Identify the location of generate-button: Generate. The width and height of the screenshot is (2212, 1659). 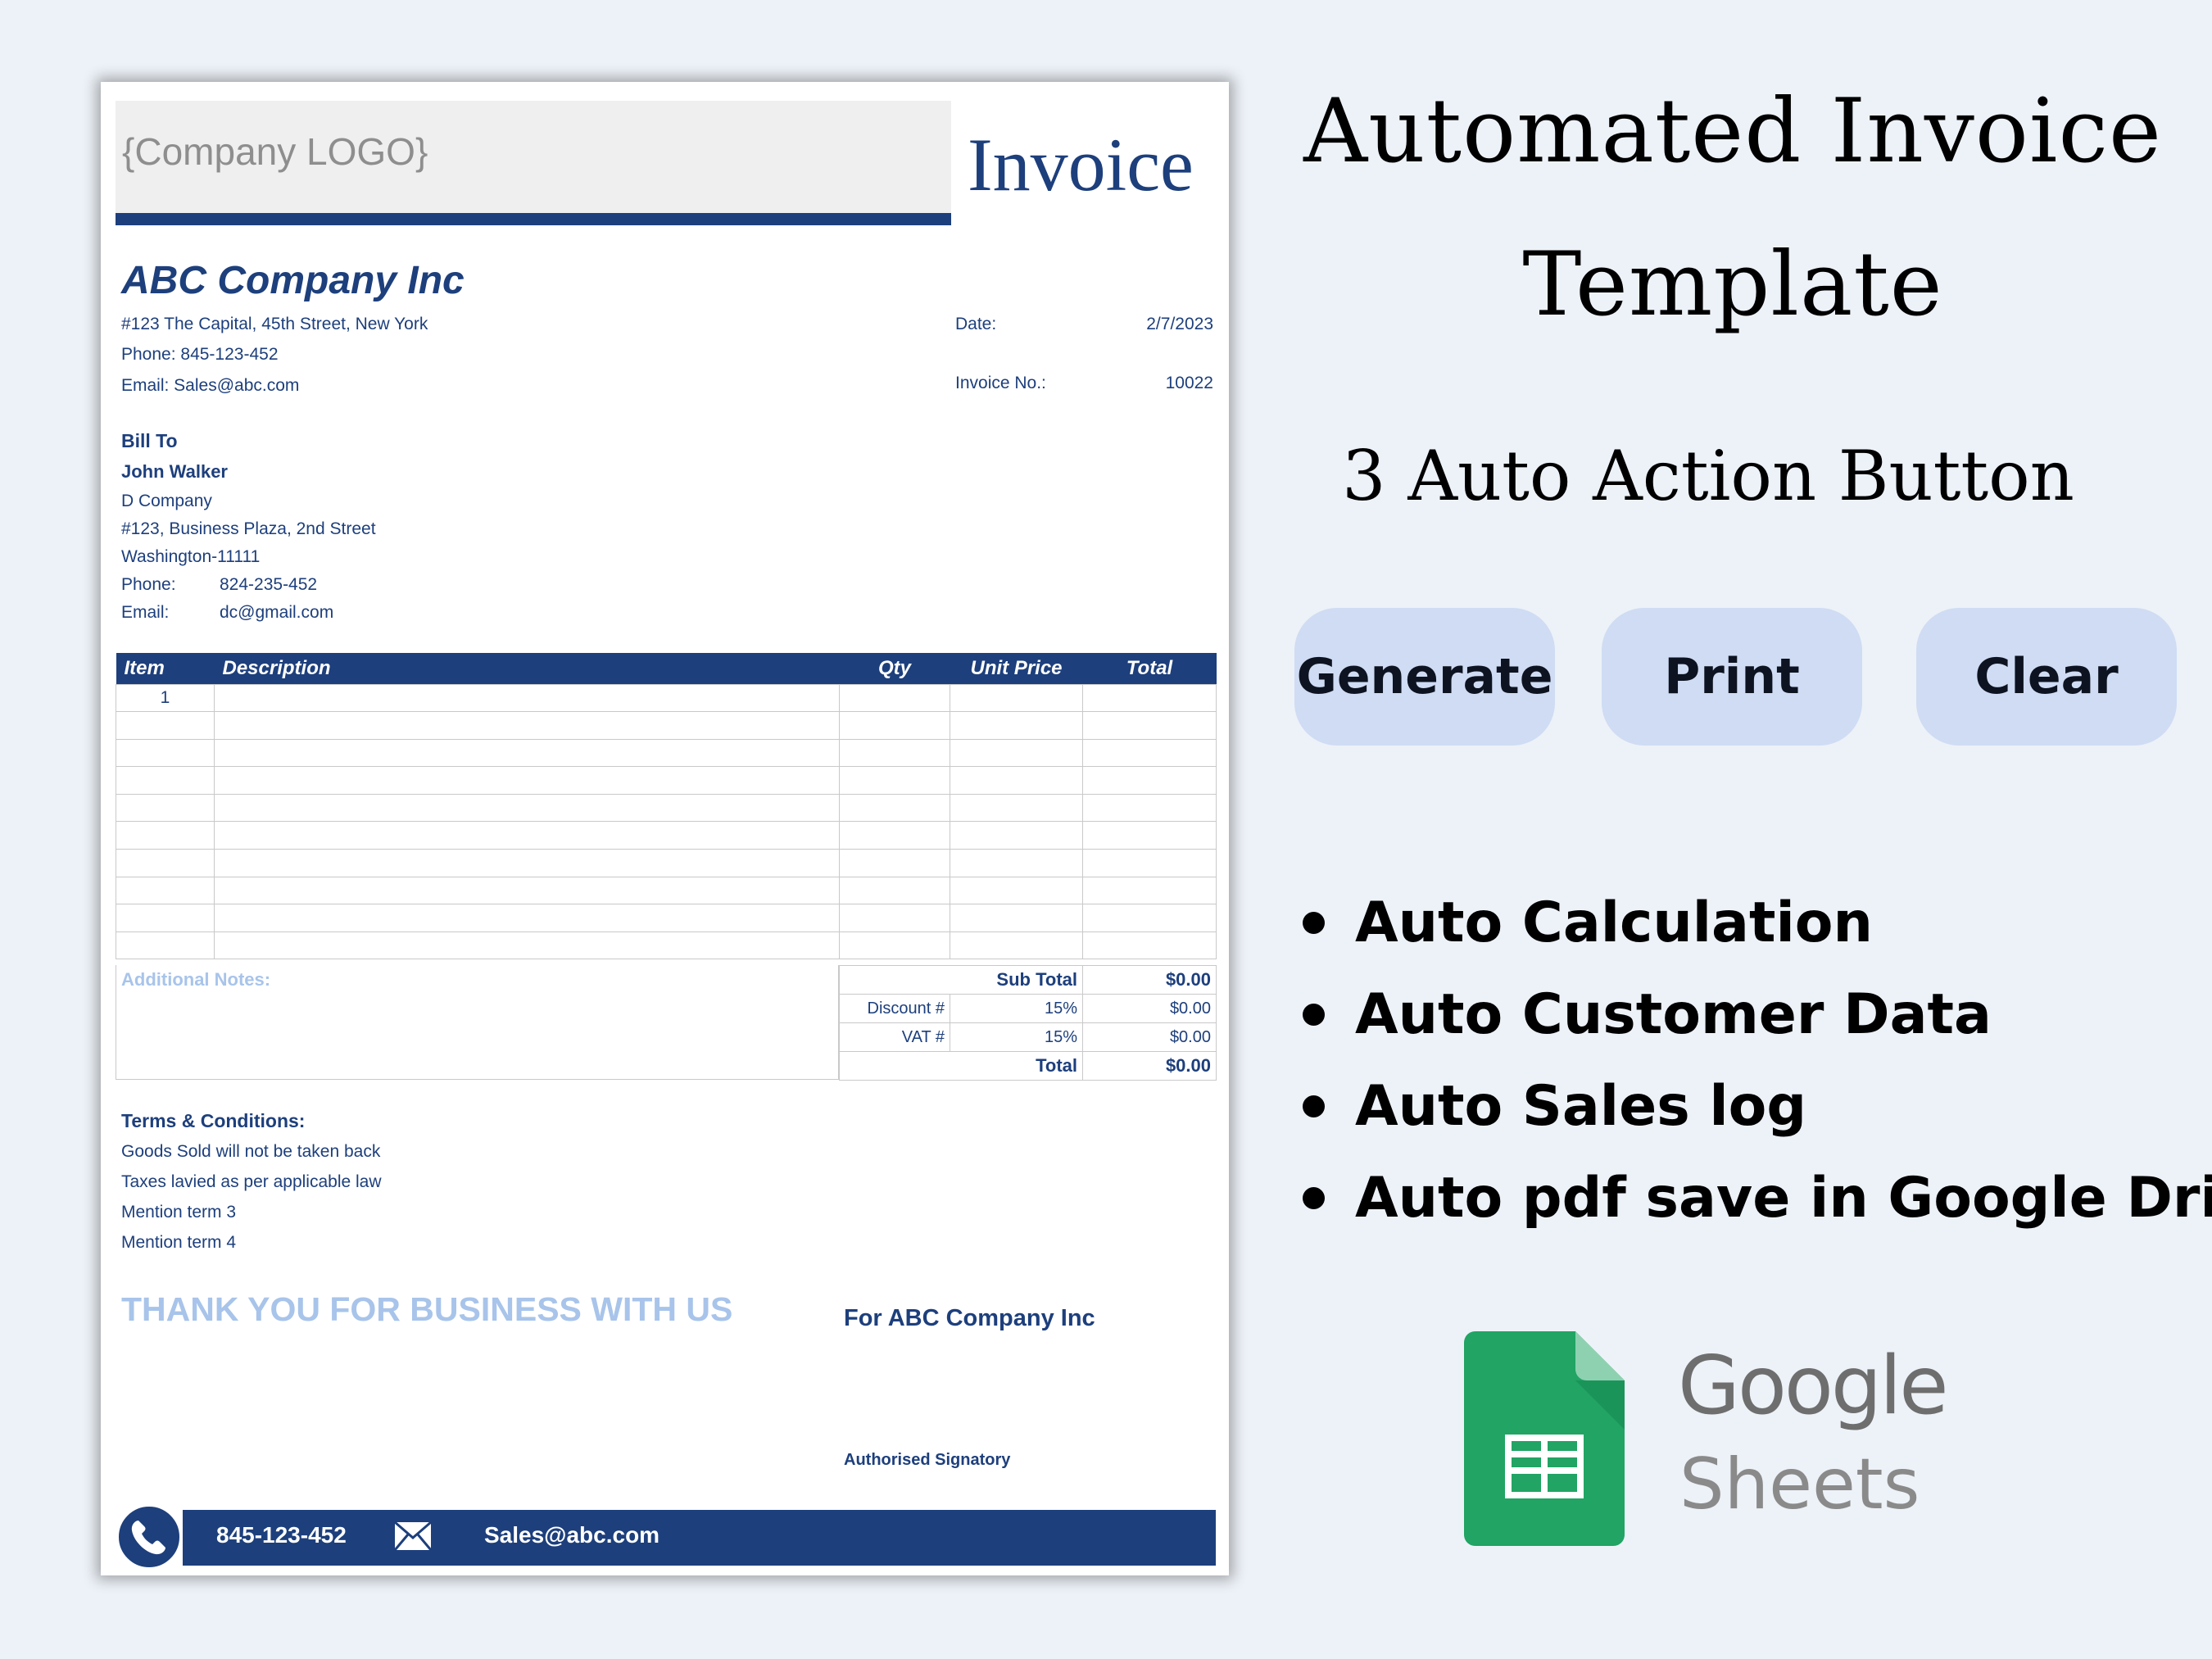
(1424, 677).